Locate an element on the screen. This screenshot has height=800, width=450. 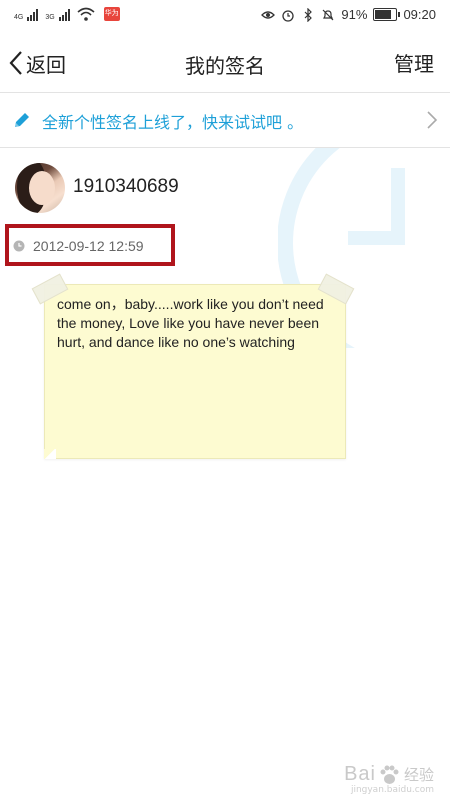
username: 1910340689 is located at coordinates (126, 186).